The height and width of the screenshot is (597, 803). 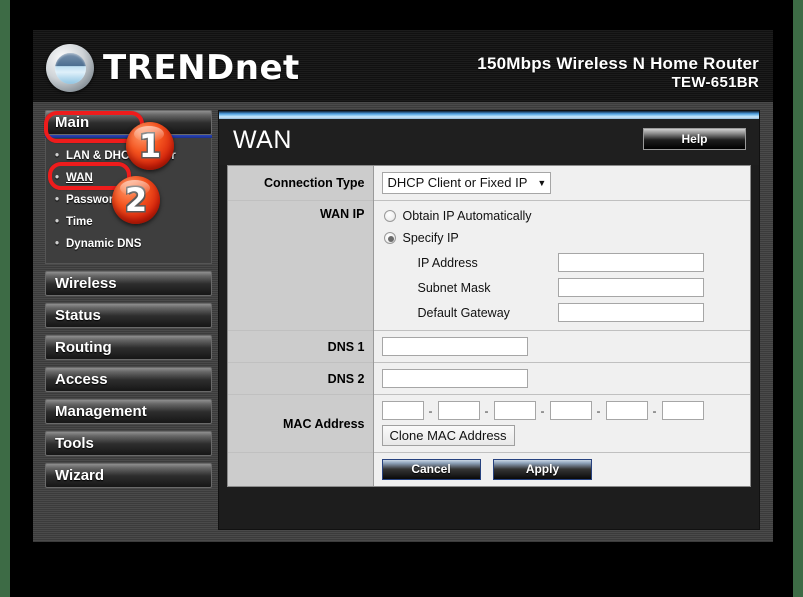 I want to click on field-row-ip-address: IP Address, so click(x=581, y=262).